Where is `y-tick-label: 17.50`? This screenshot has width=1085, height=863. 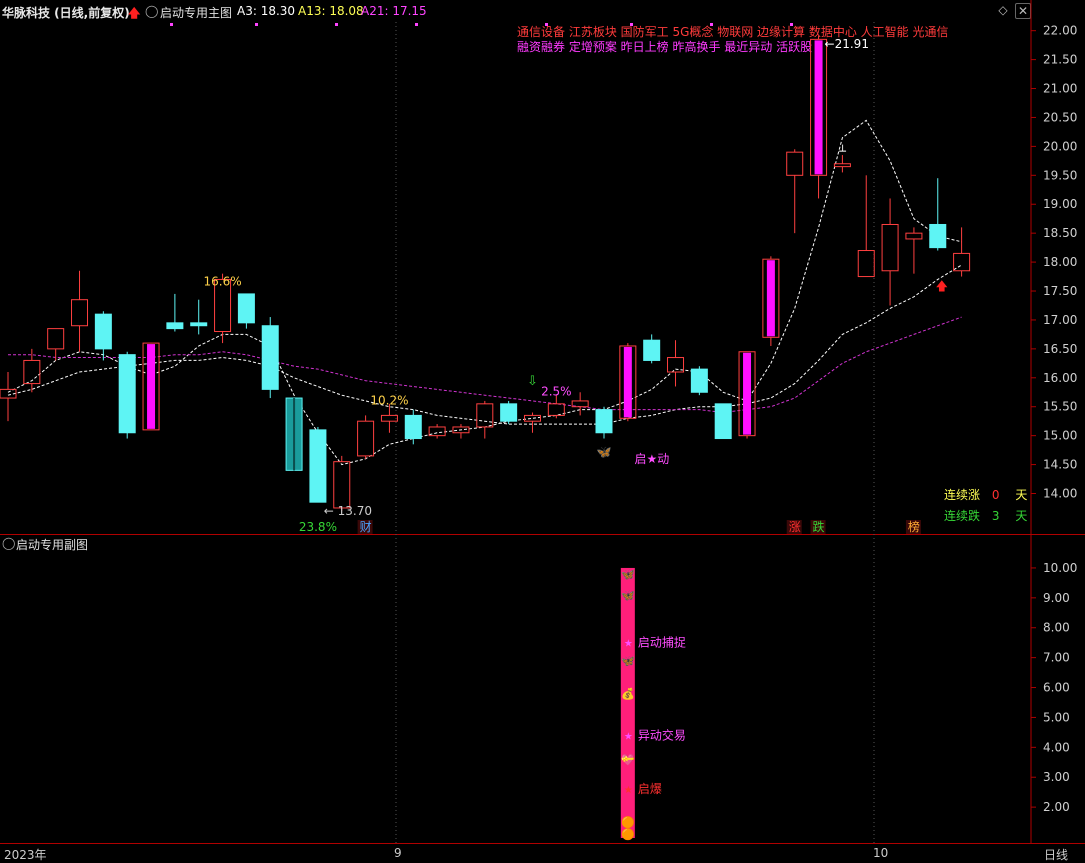 y-tick-label: 17.50 is located at coordinates (1060, 291).